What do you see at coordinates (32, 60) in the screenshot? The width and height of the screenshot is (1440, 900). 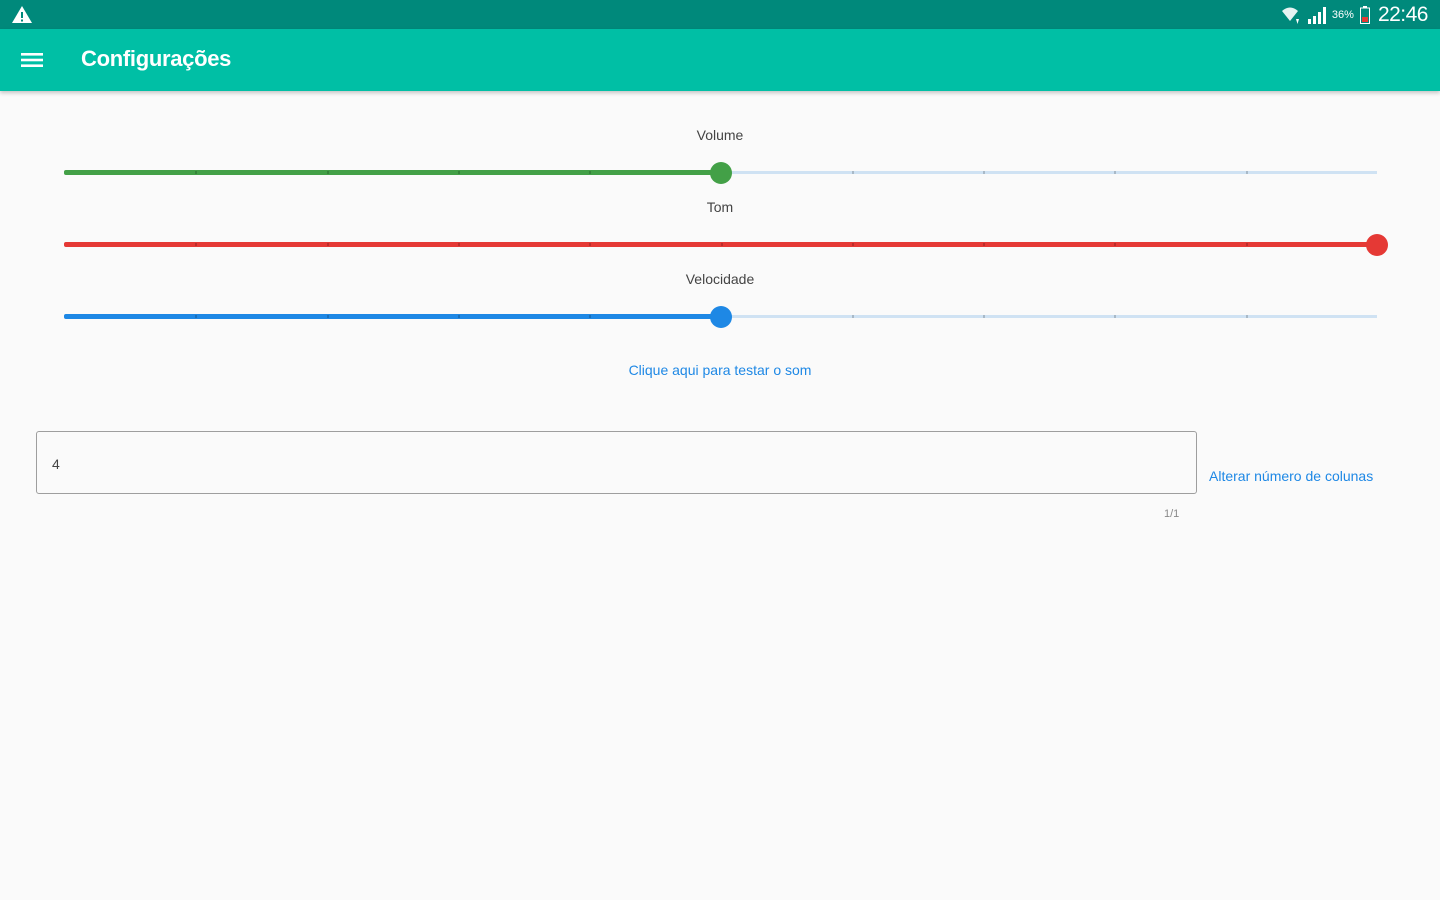 I see `hamburger-menu-icon` at bounding box center [32, 60].